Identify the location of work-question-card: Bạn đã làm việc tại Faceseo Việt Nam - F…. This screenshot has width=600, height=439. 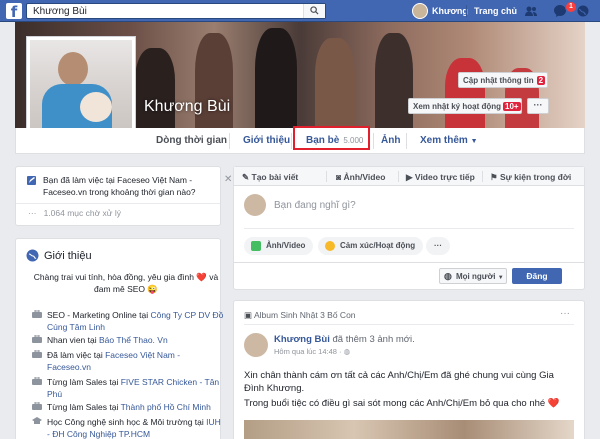
(123, 196).